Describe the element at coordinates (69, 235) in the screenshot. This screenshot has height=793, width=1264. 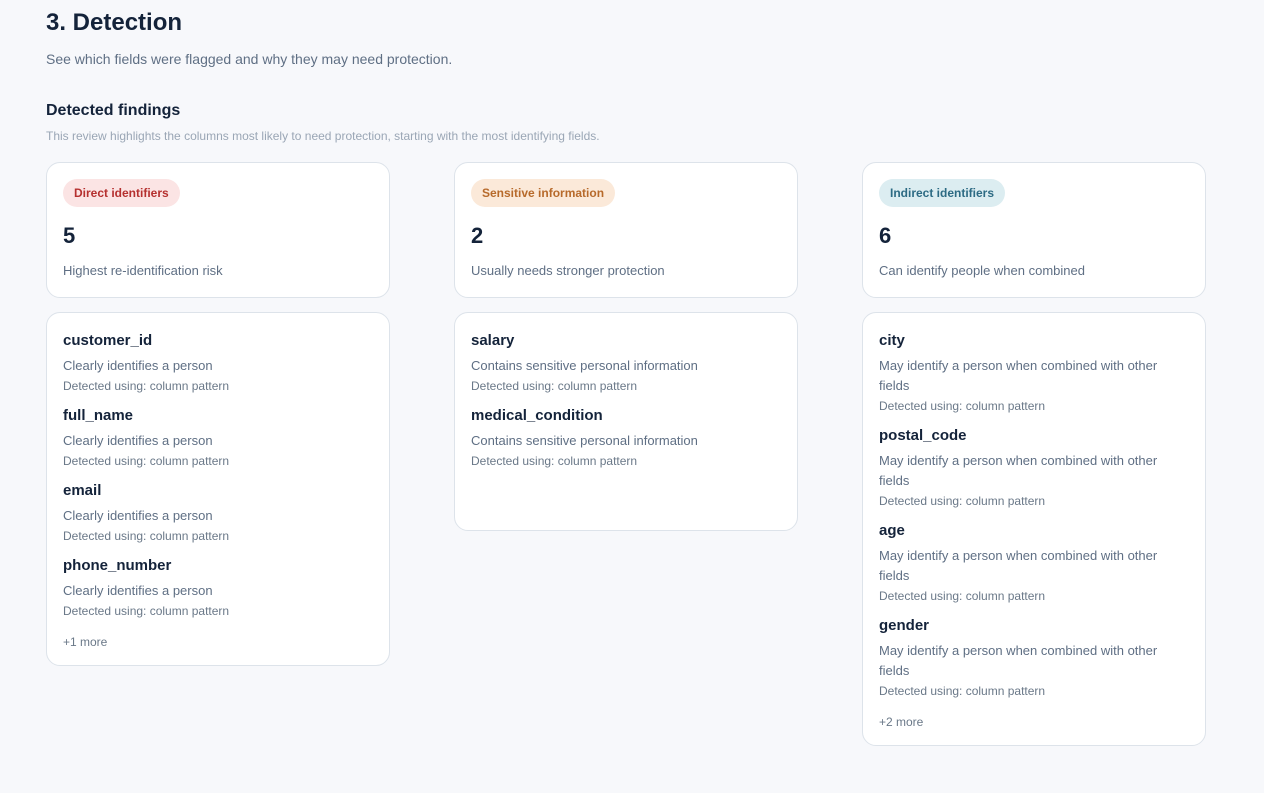
I see `direct-identifiers-count: 5` at that location.